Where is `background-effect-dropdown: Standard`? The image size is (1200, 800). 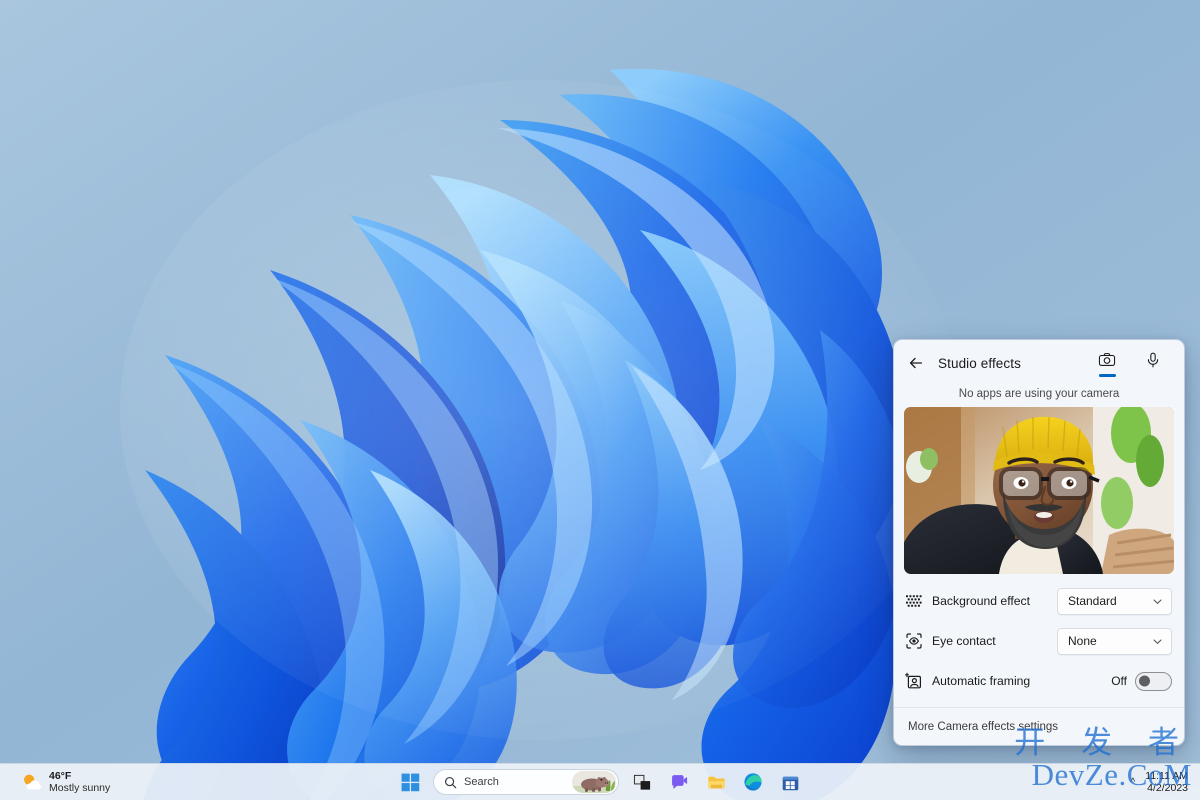 background-effect-dropdown: Standard is located at coordinates (1114, 601).